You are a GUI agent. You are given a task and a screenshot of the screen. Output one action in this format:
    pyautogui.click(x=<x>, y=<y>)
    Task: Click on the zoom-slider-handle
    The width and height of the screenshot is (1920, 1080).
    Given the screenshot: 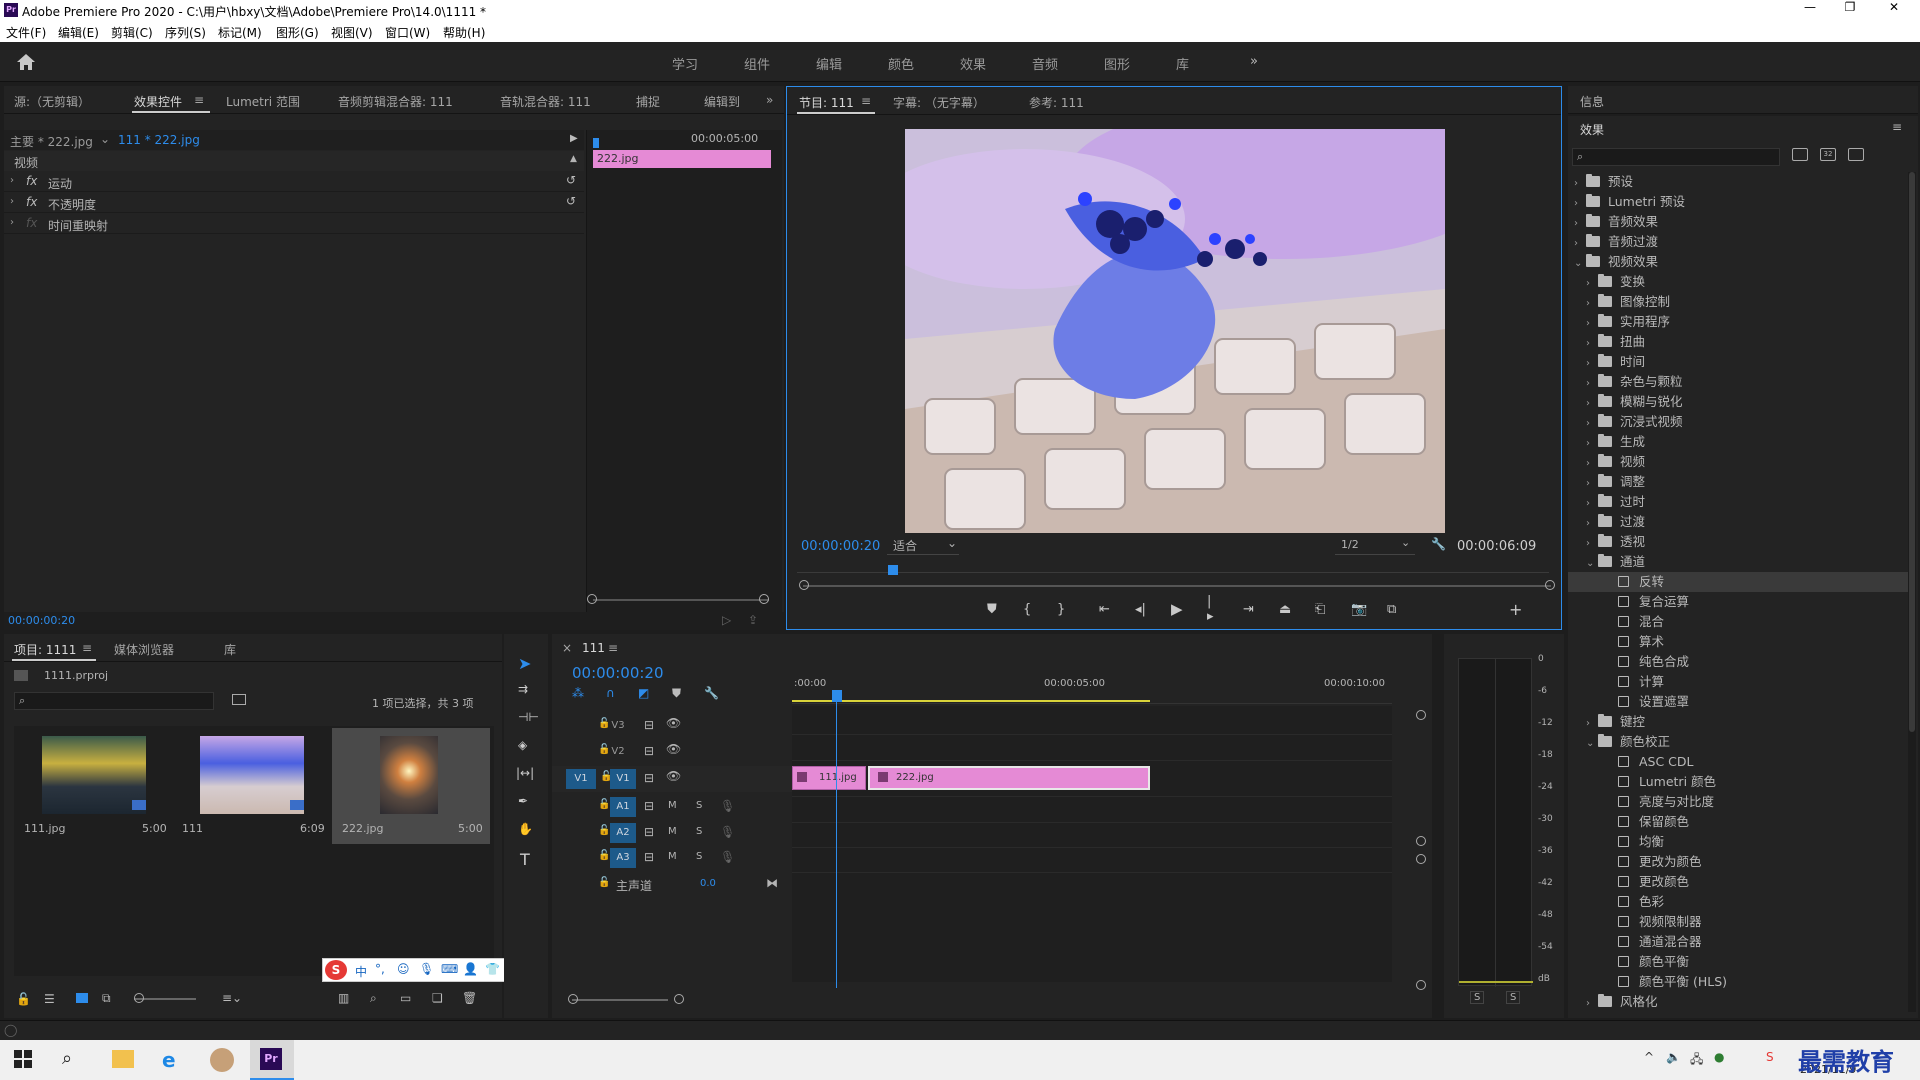 What is the action you would take?
    pyautogui.click(x=139, y=998)
    